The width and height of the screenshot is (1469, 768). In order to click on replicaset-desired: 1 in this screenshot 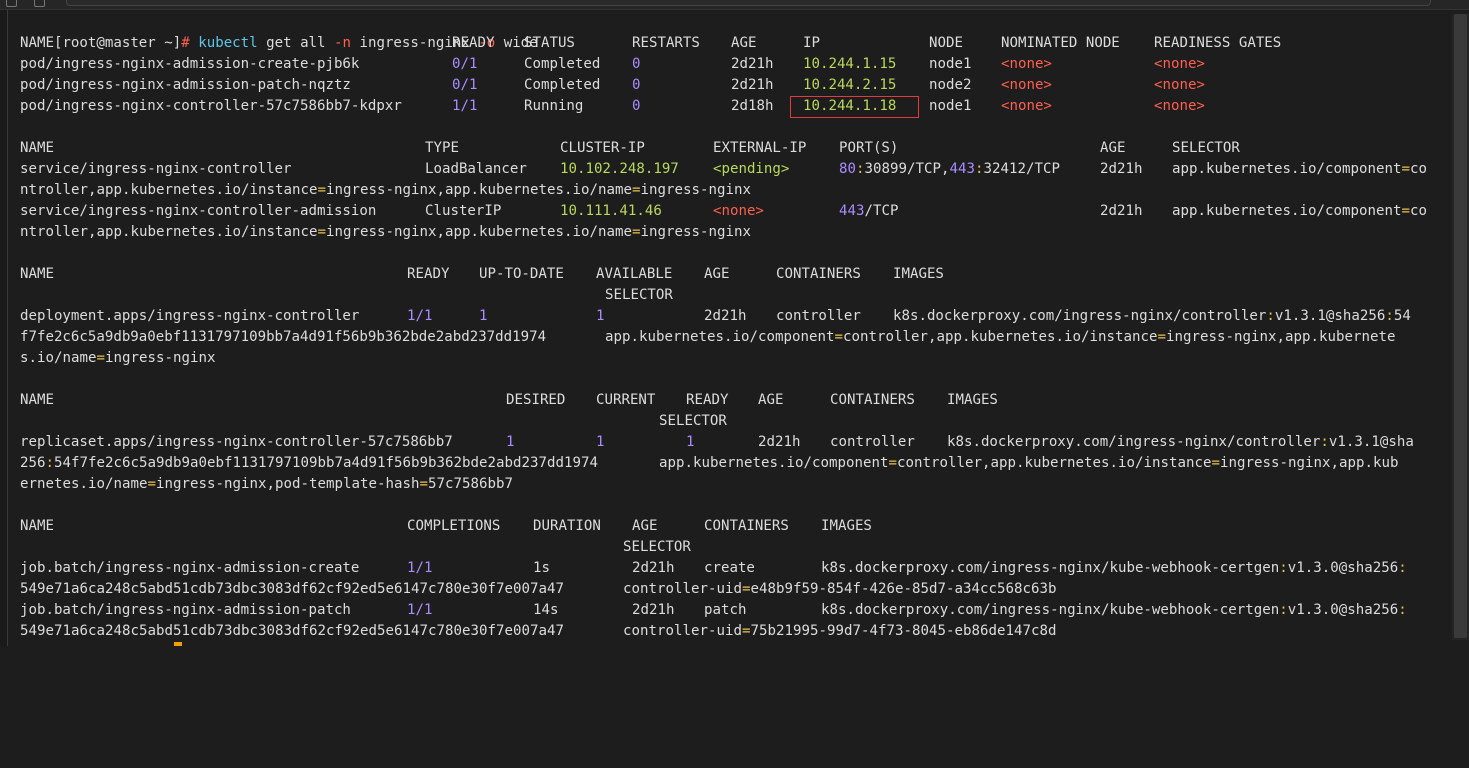, I will do `click(510, 442)`.